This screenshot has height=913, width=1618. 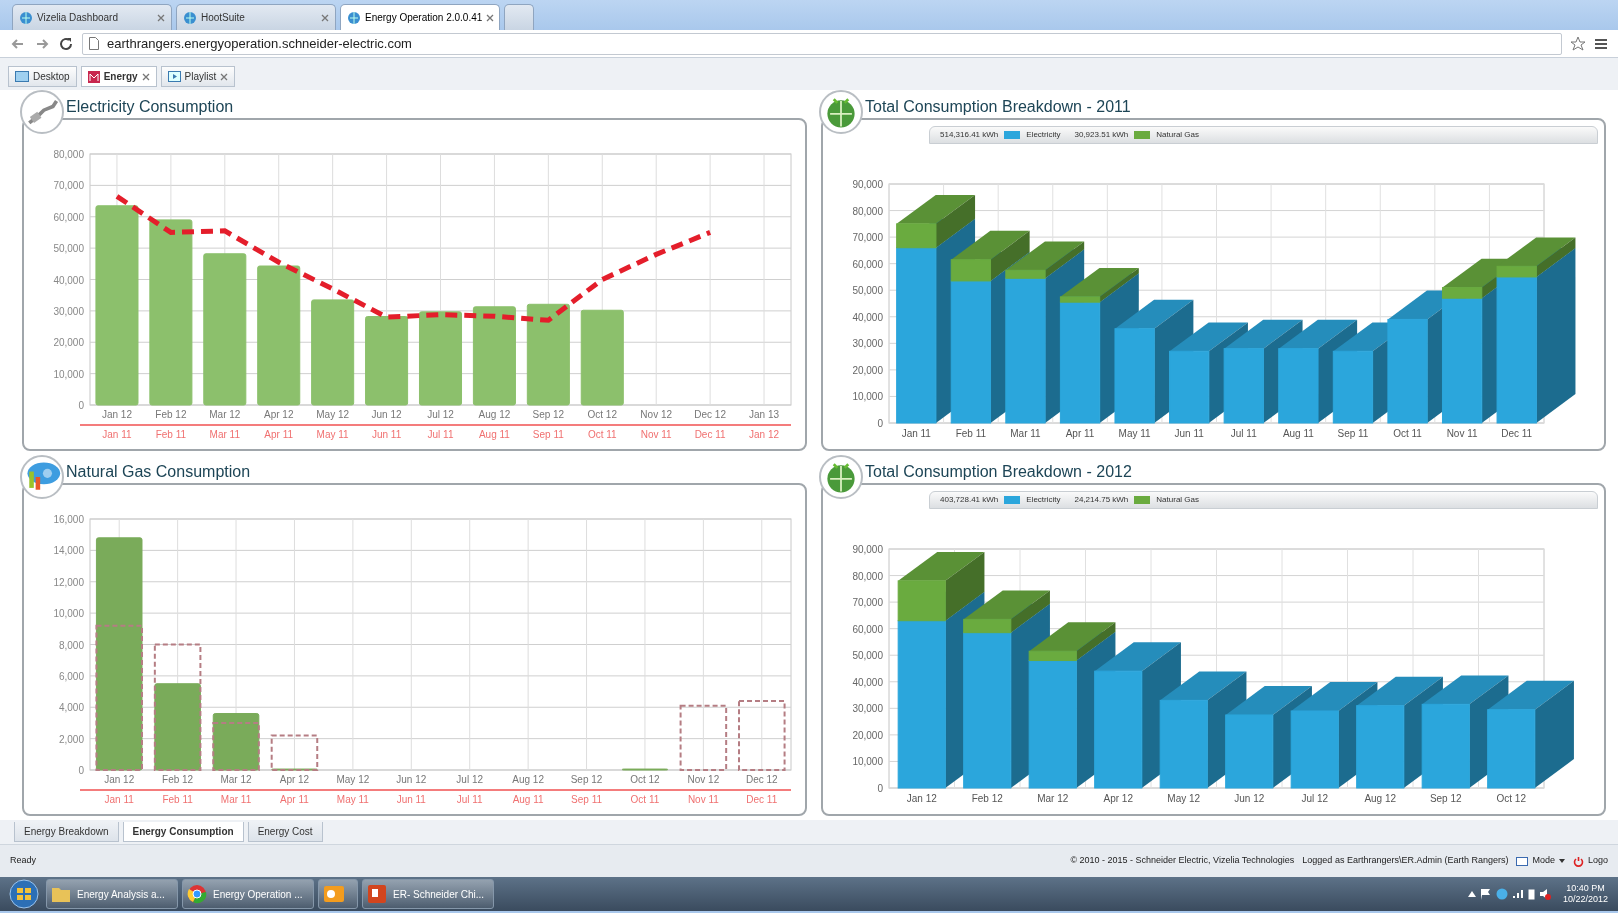 What do you see at coordinates (158, 472) in the screenshot?
I see `panel-title: Natural Gas Consumption` at bounding box center [158, 472].